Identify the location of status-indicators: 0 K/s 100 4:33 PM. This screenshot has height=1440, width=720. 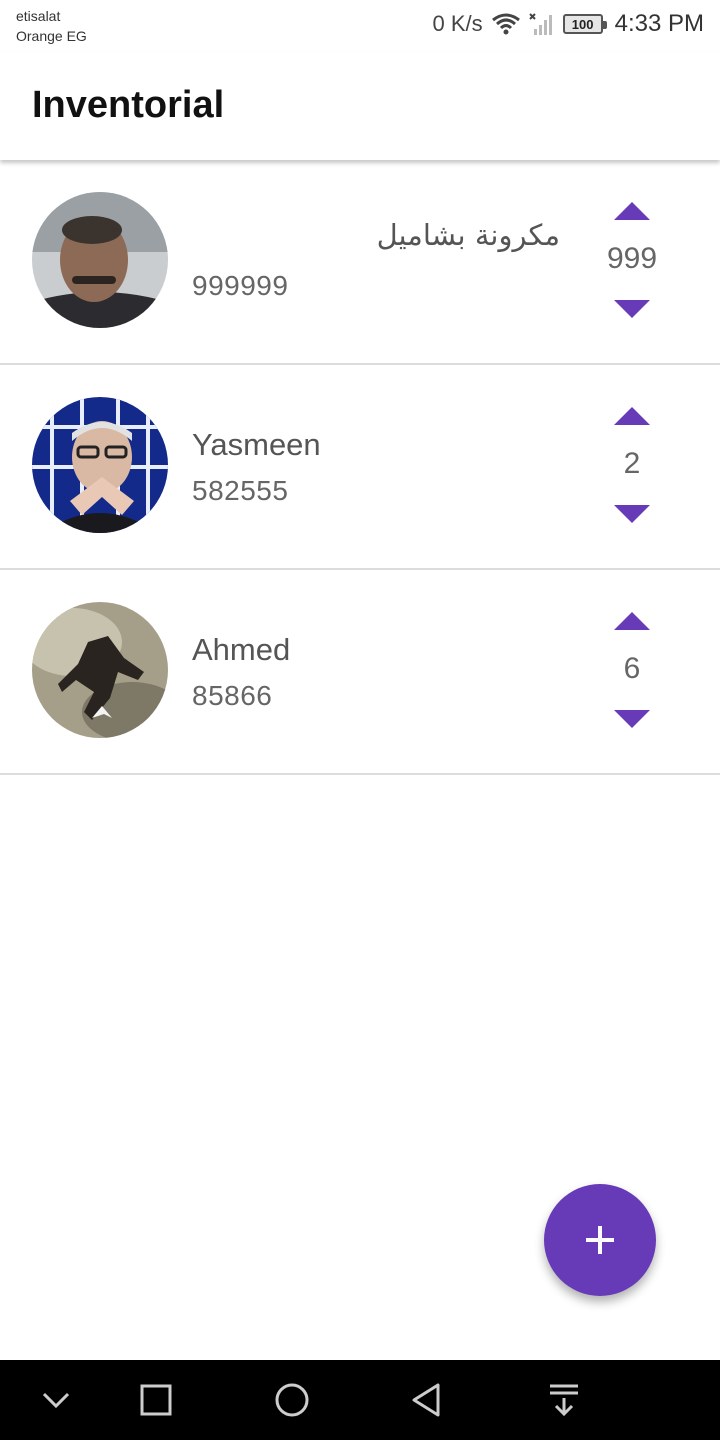
(568, 24).